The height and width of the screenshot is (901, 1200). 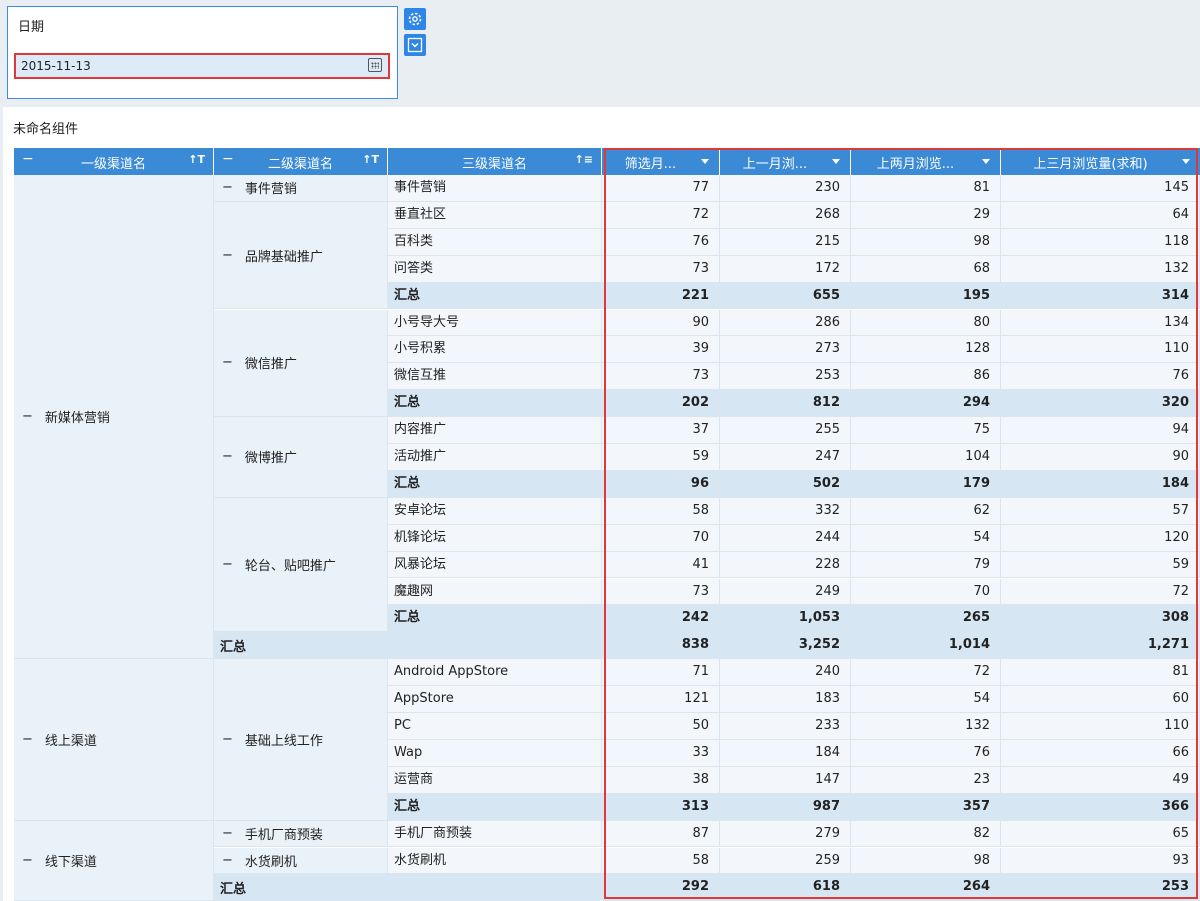 I want to click on gear-icon, so click(x=415, y=19).